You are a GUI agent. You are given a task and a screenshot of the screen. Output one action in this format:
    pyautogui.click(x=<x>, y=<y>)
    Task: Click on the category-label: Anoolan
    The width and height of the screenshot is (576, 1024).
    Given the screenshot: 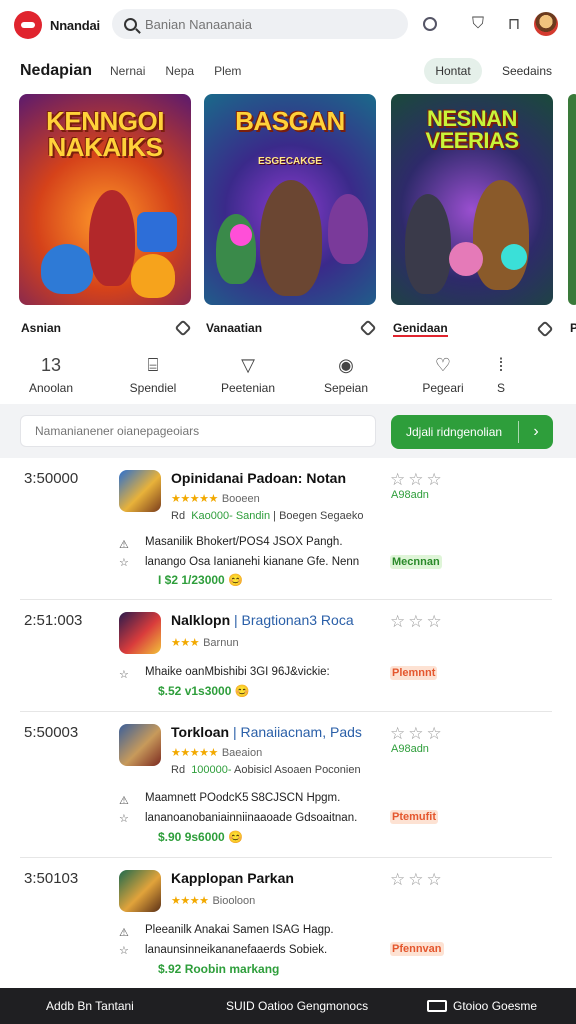 What is the action you would take?
    pyautogui.click(x=51, y=388)
    